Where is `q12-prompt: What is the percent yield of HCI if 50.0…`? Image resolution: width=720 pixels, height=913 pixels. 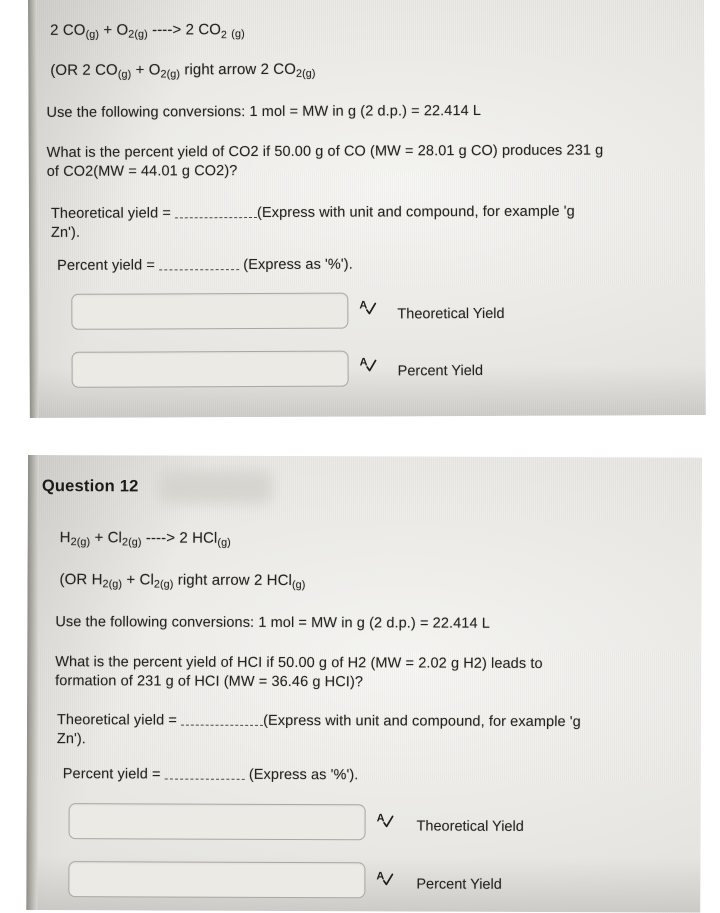
q12-prompt: What is the percent yield of HCI if 50.0… is located at coordinates (375, 673).